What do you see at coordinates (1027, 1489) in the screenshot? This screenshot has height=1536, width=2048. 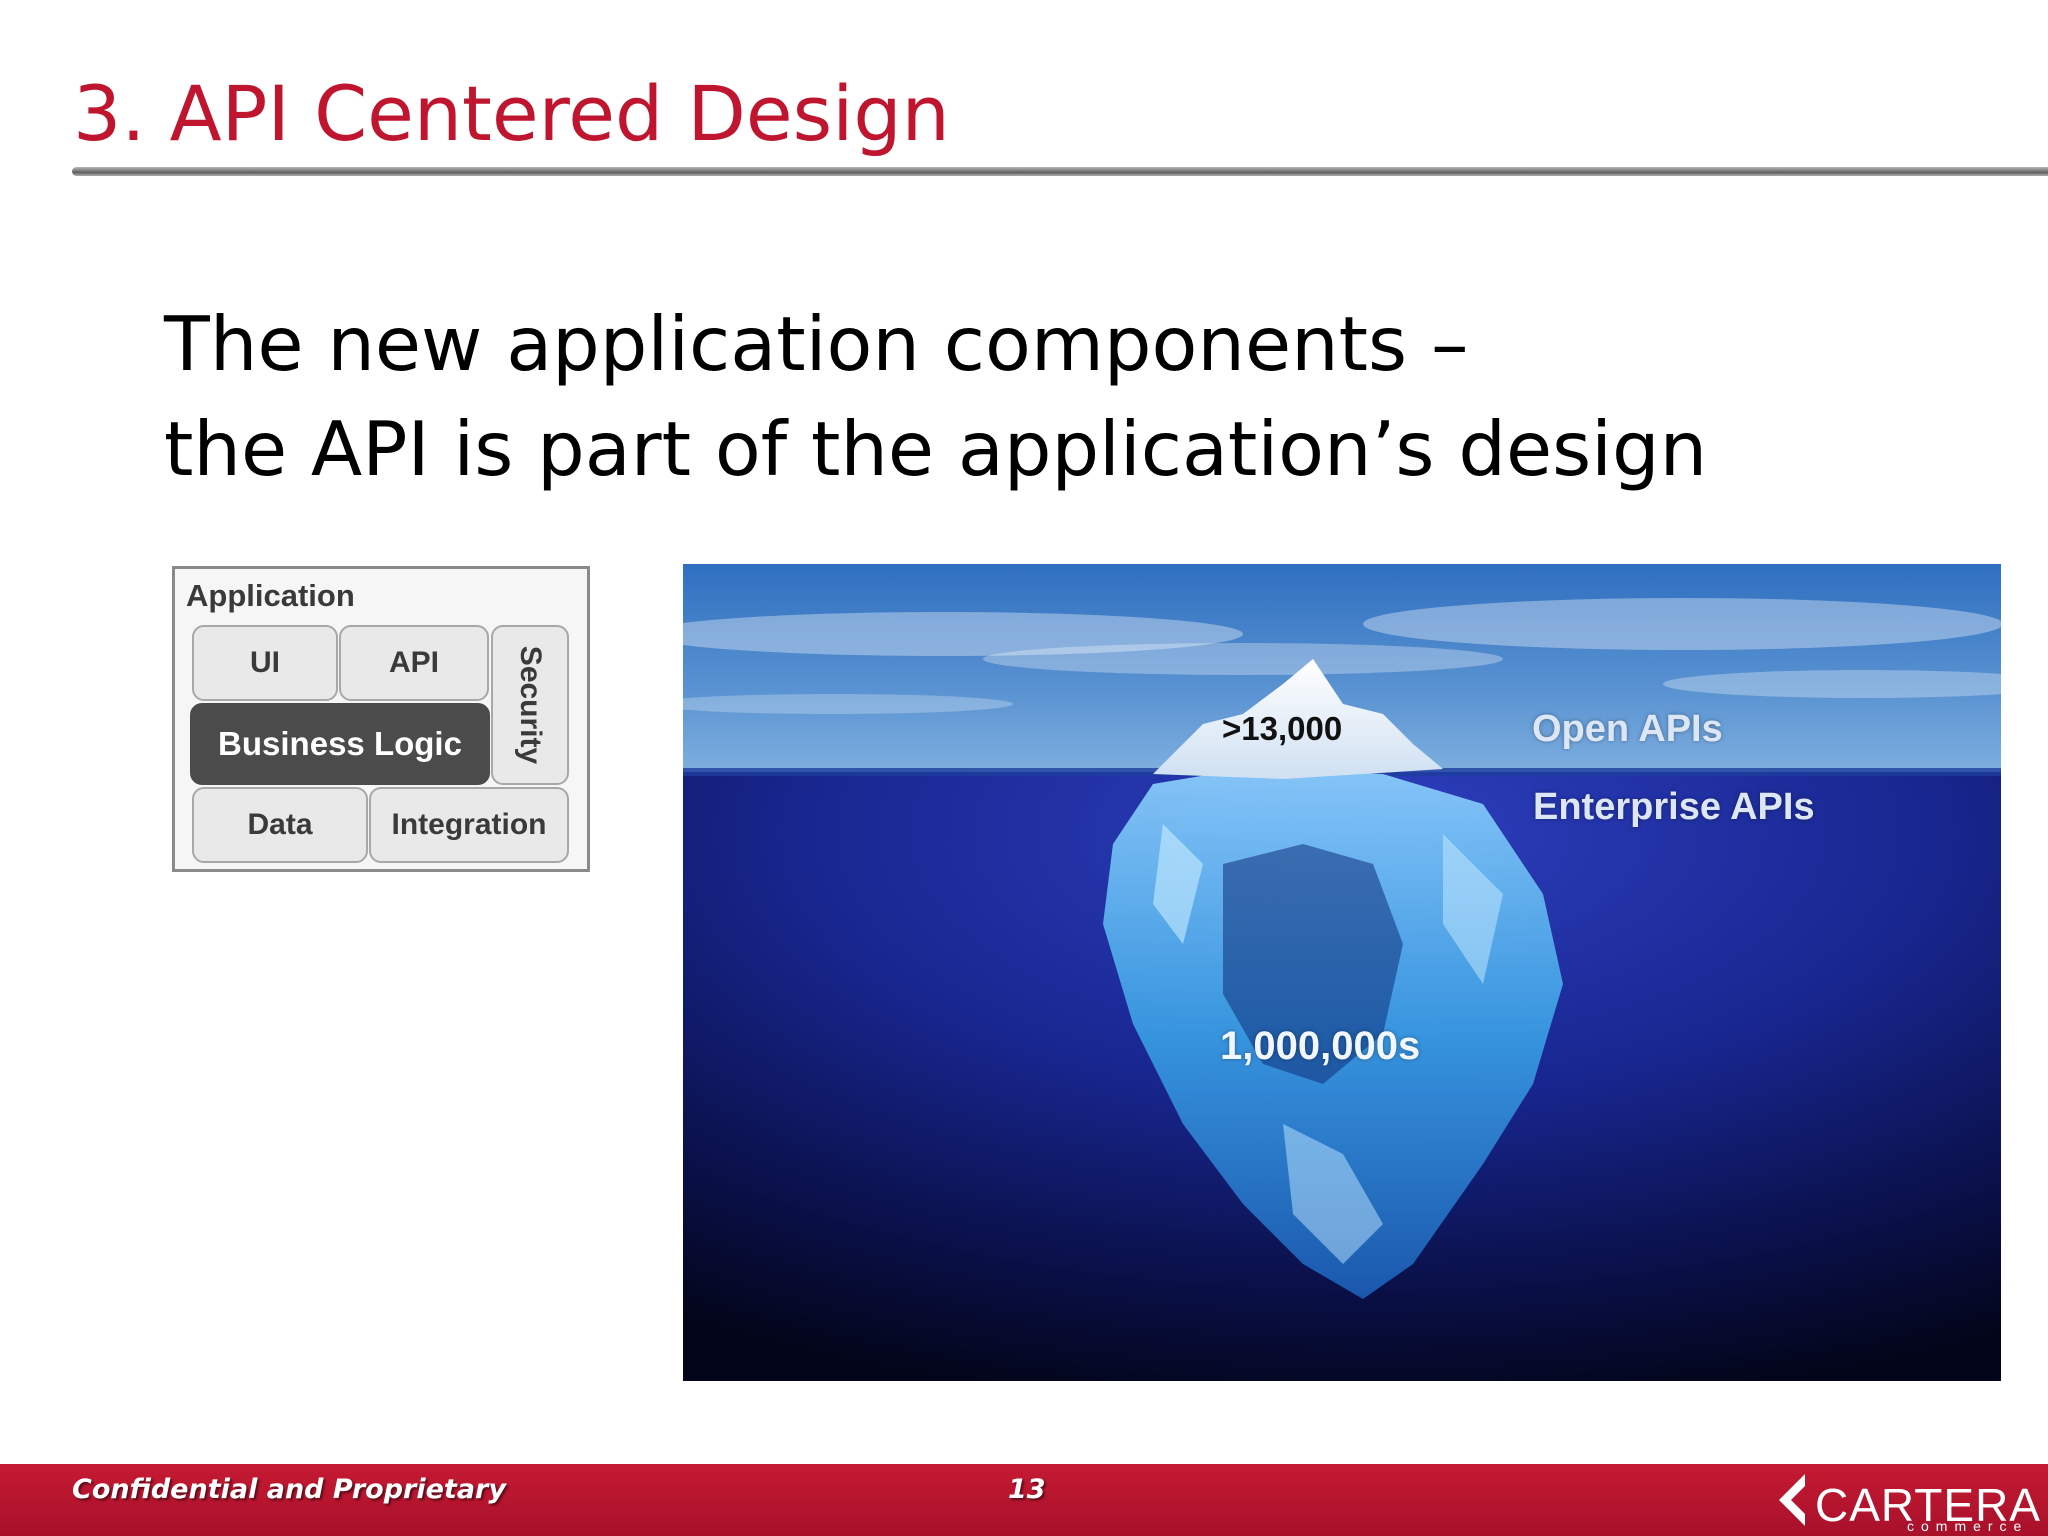 I see `page-number: 13` at bounding box center [1027, 1489].